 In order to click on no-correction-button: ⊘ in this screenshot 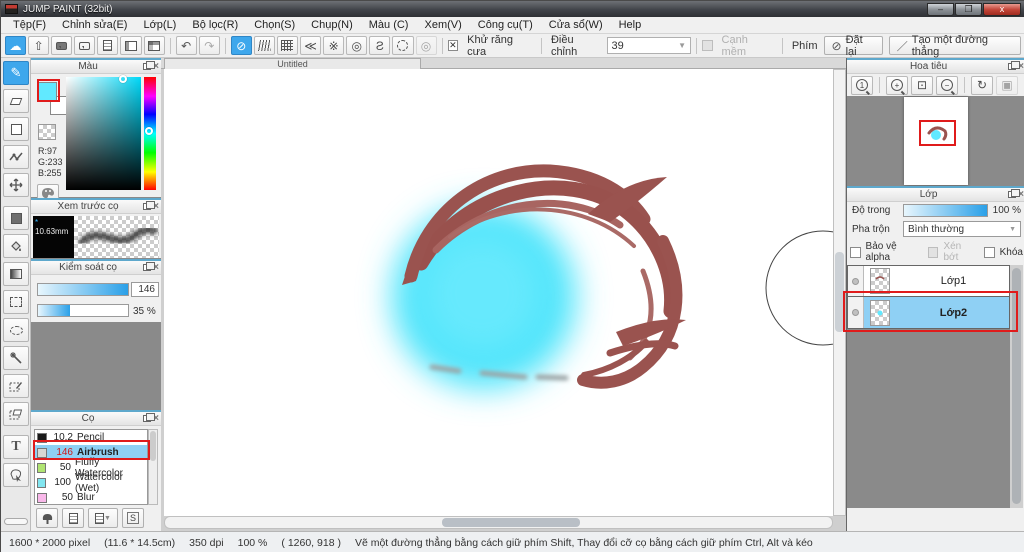, I will do `click(241, 45)`.